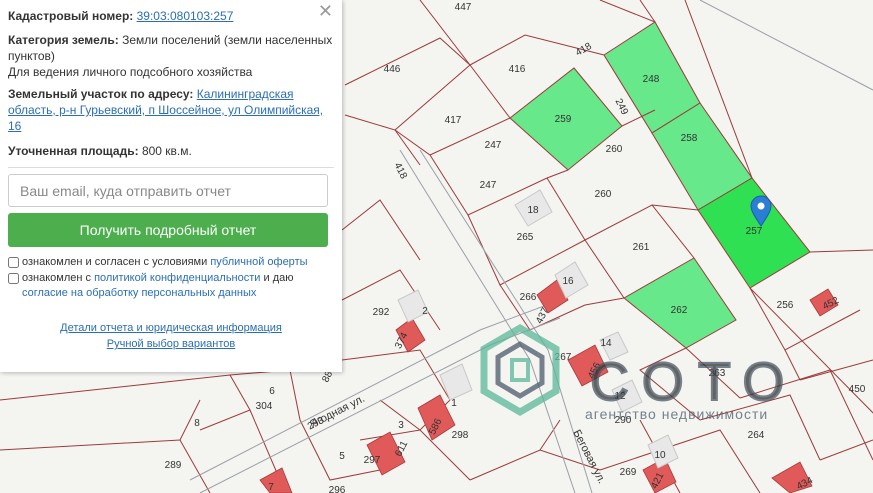 This screenshot has height=493, width=873. I want to click on parcel-number-label: 292, so click(381, 312).